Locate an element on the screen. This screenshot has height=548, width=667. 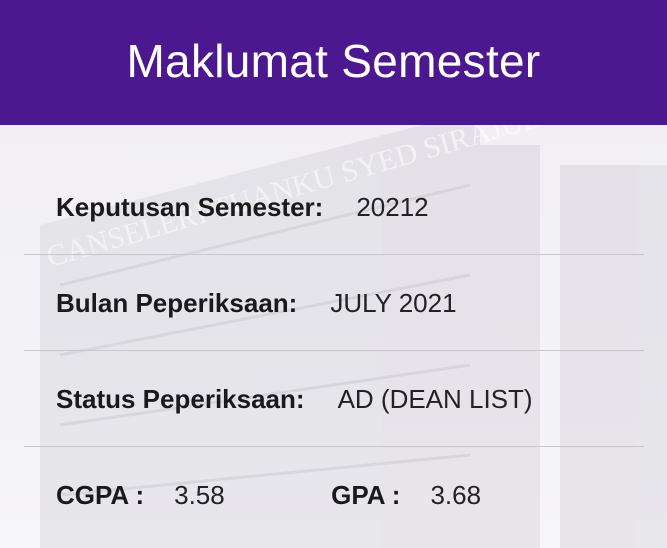
gpa-label: GPA : is located at coordinates (366, 494).